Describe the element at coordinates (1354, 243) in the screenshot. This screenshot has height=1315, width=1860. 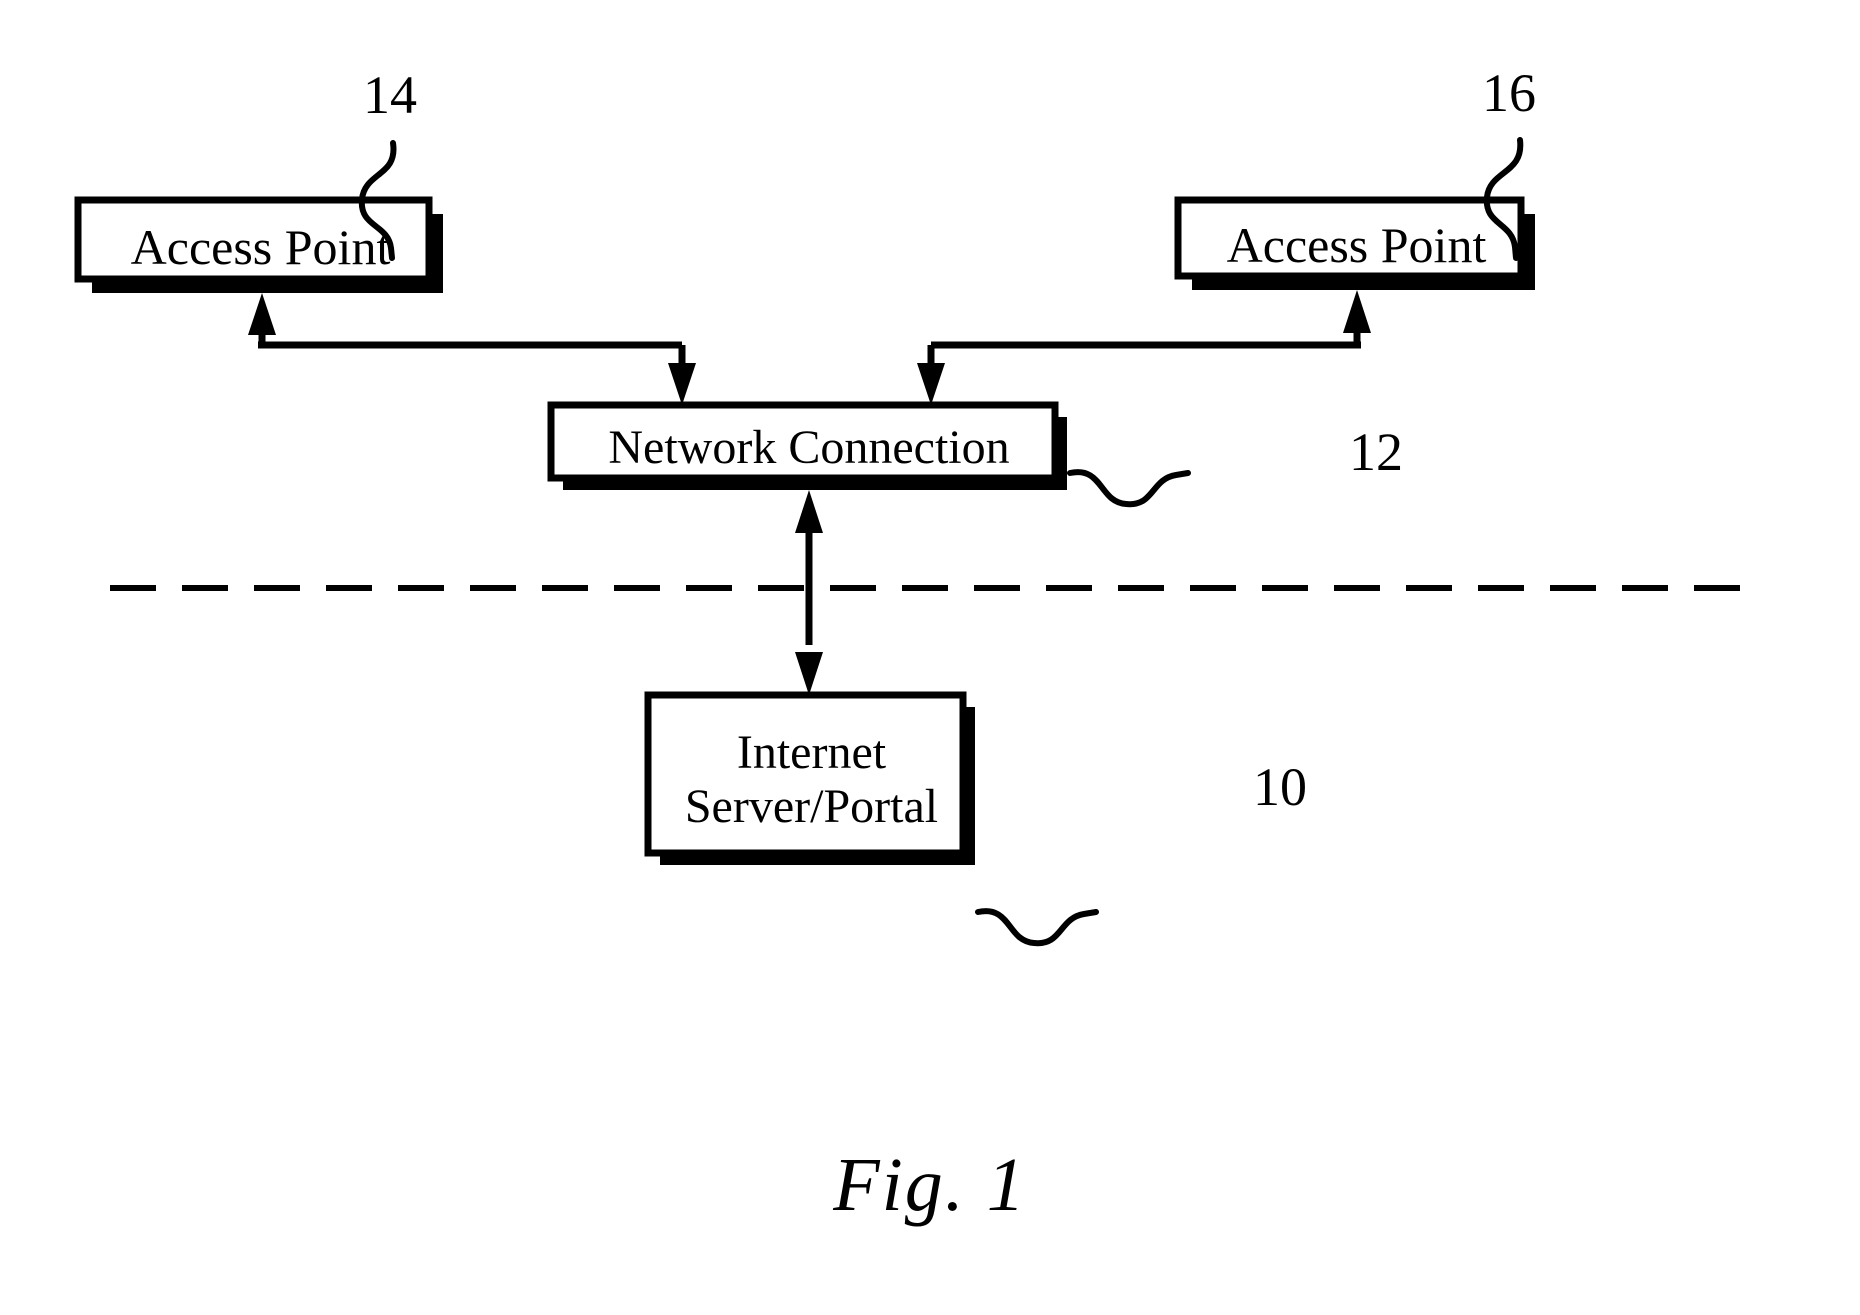
I see `access-point-right-box` at that location.